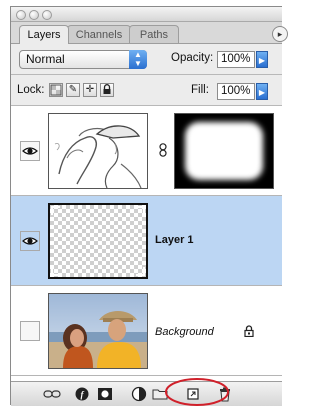  I want to click on fill-field: 100%, so click(236, 91).